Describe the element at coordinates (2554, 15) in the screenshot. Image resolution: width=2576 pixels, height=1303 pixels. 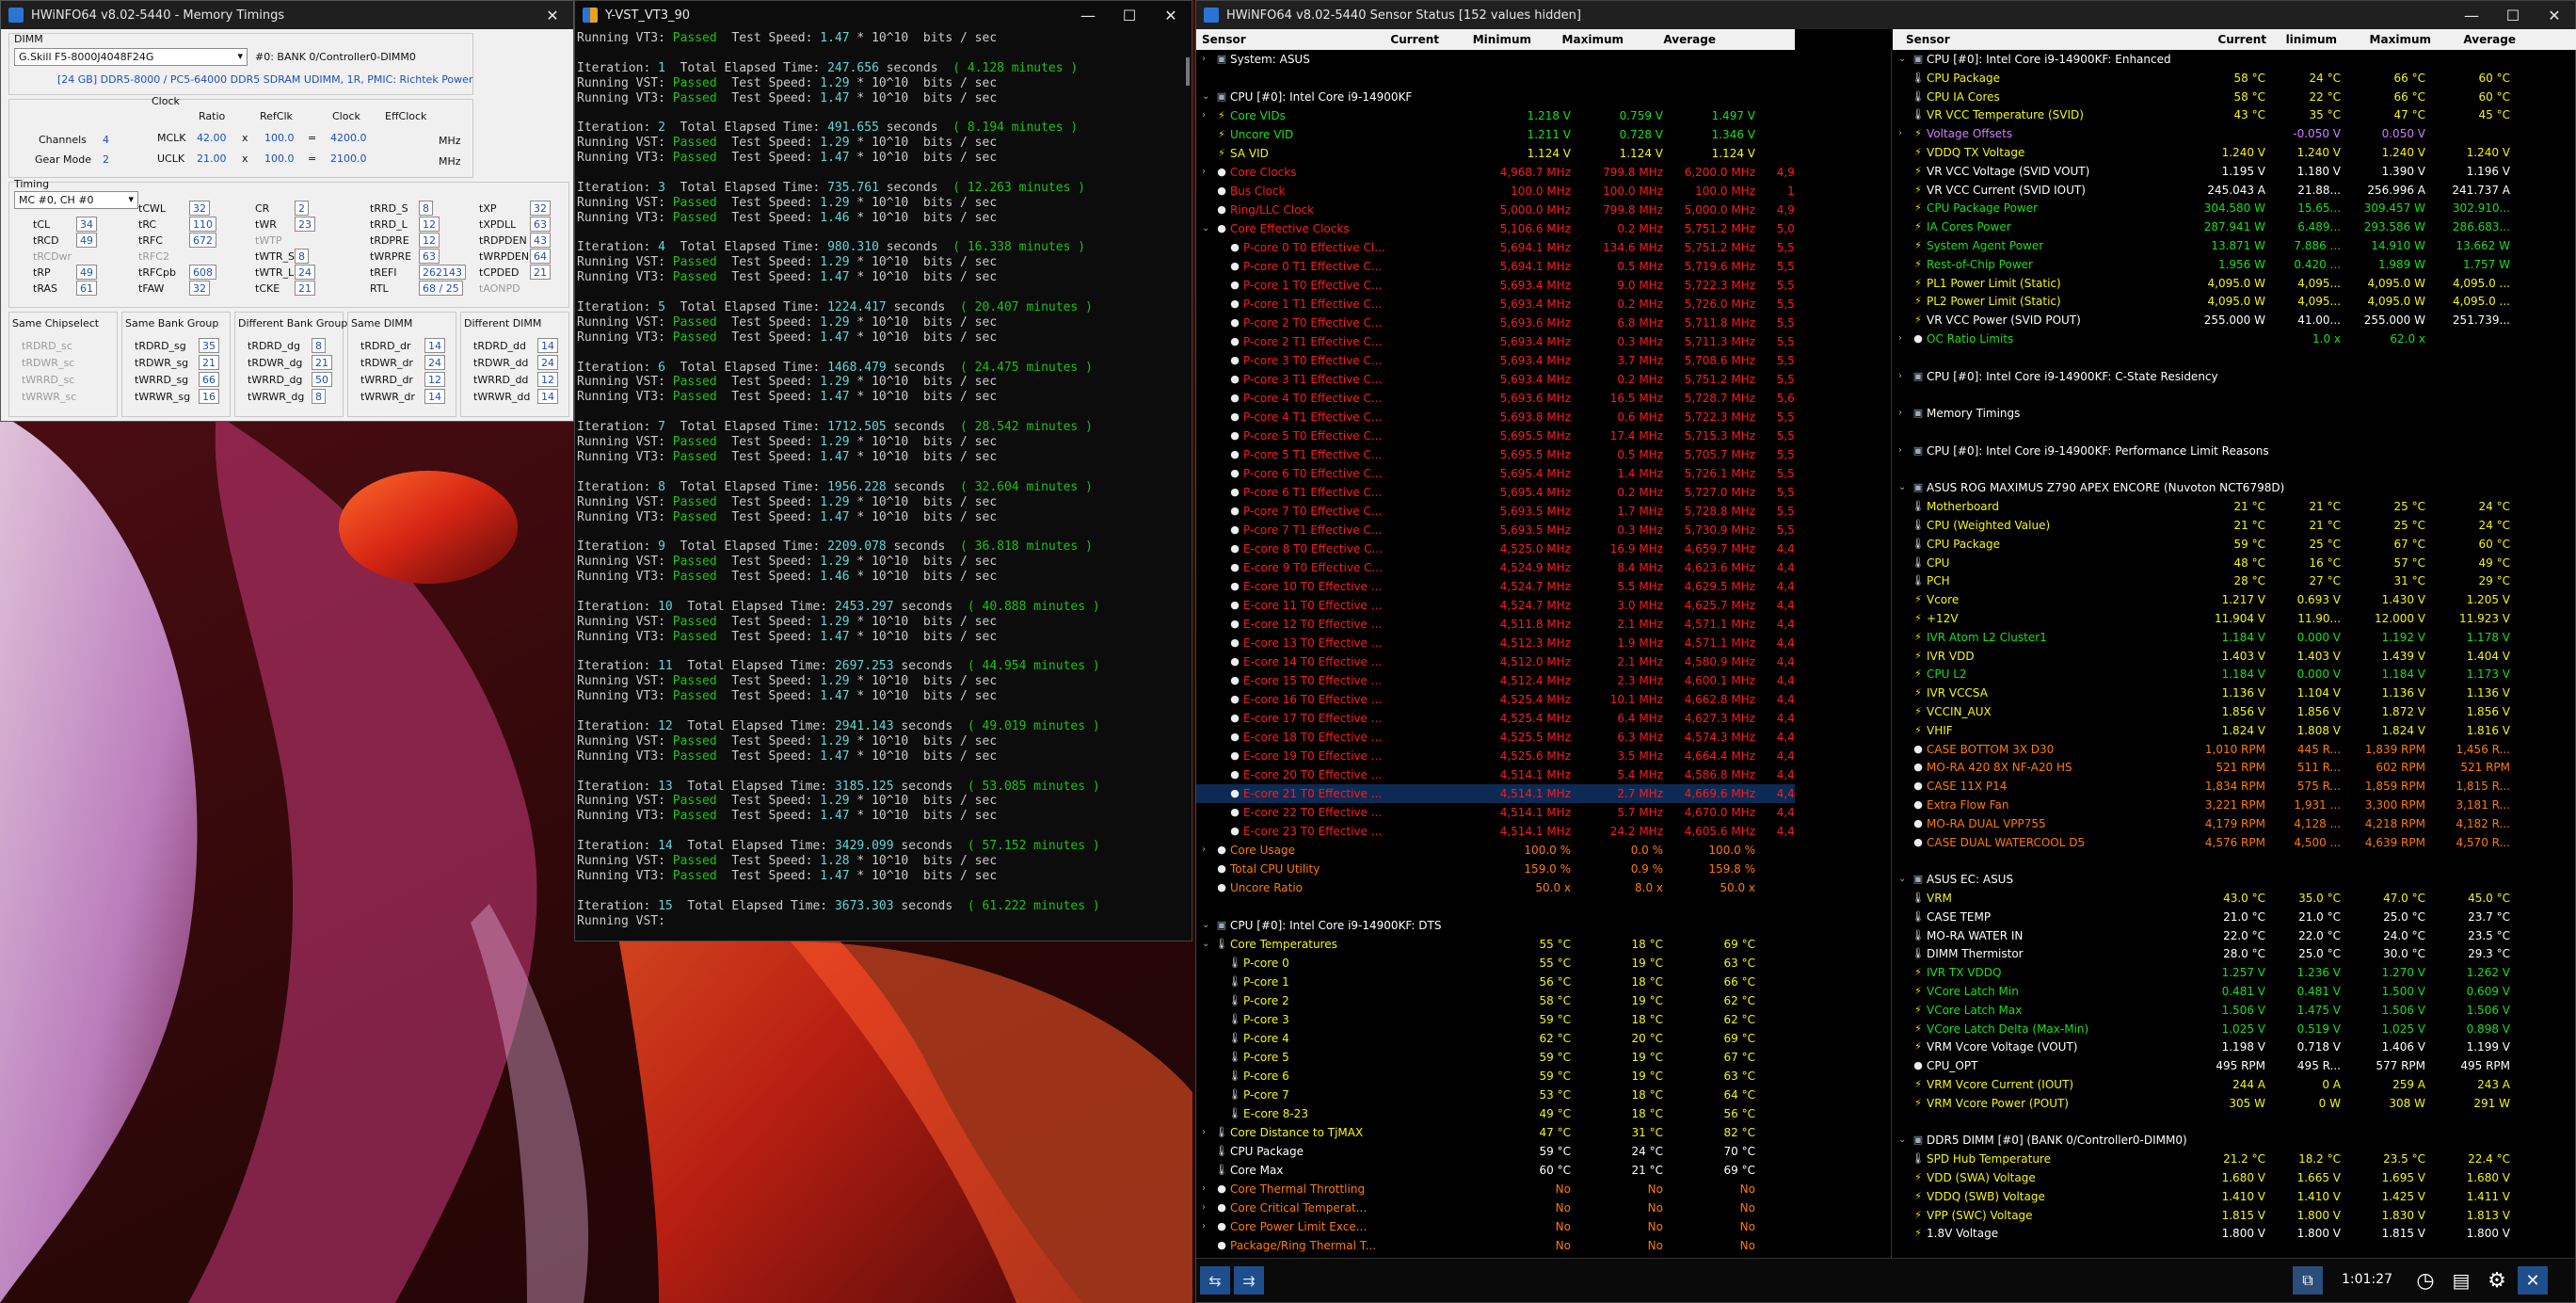
I see `close-icon: ✕` at that location.